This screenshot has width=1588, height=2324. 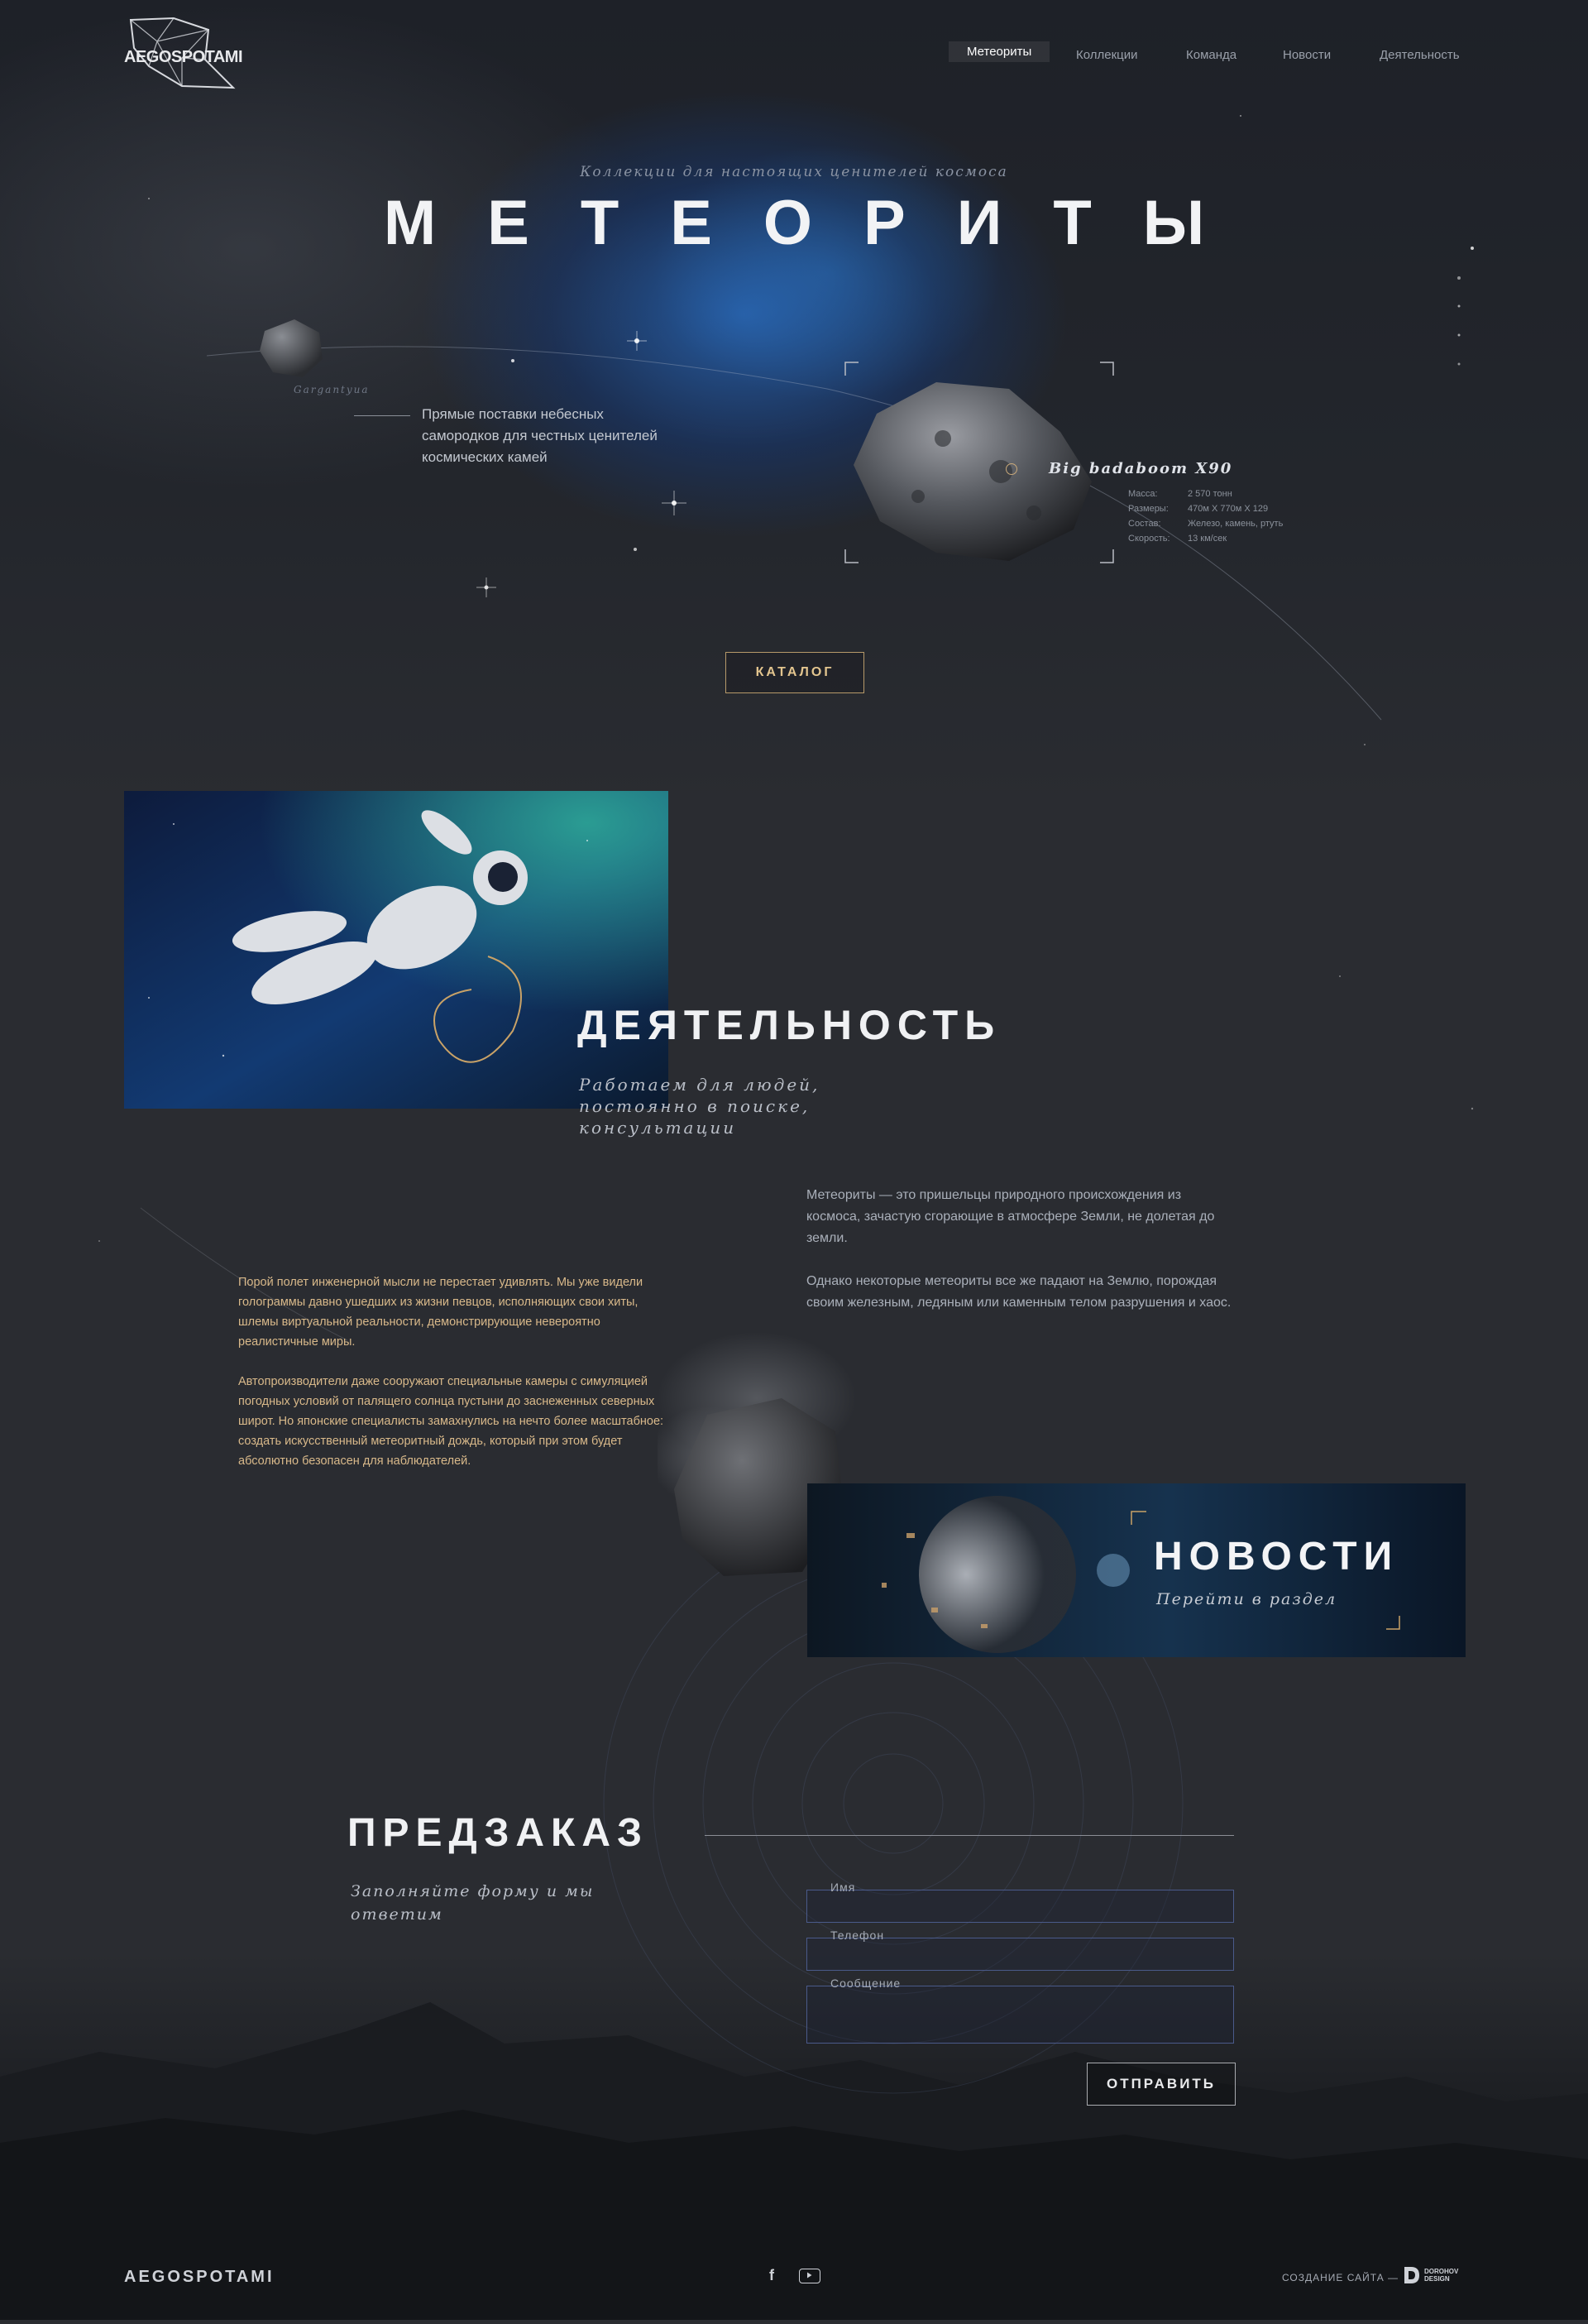 What do you see at coordinates (1246, 1599) in the screenshot?
I see `news-link: Перейти в раздел` at bounding box center [1246, 1599].